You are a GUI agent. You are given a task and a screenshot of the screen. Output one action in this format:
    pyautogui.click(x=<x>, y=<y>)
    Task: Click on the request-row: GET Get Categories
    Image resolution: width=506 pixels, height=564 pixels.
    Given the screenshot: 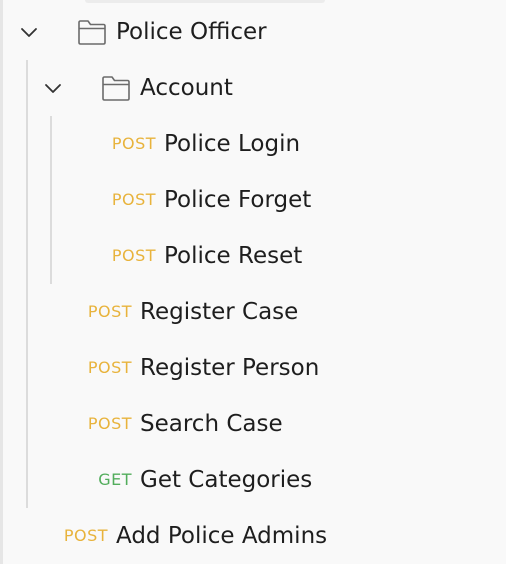 What is the action you would take?
    pyautogui.click(x=254, y=480)
    